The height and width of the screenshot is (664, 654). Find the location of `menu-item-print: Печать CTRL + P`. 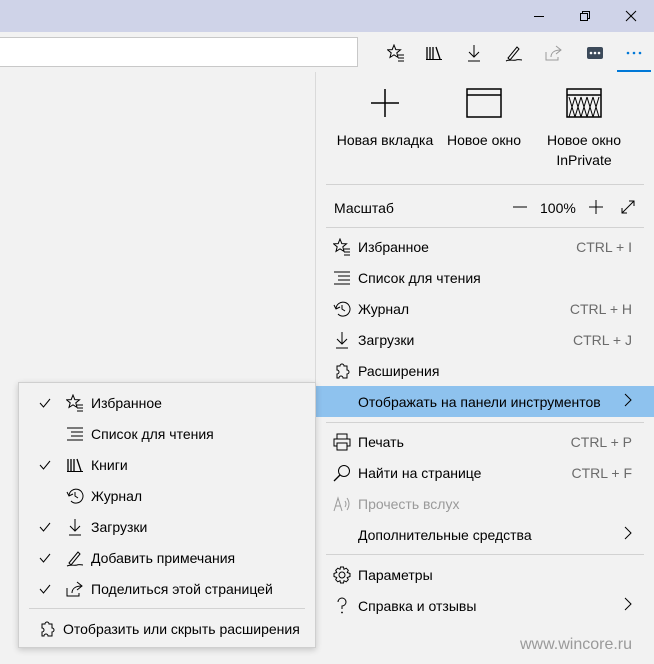

menu-item-print: Печать CTRL + P is located at coordinates (485, 441).